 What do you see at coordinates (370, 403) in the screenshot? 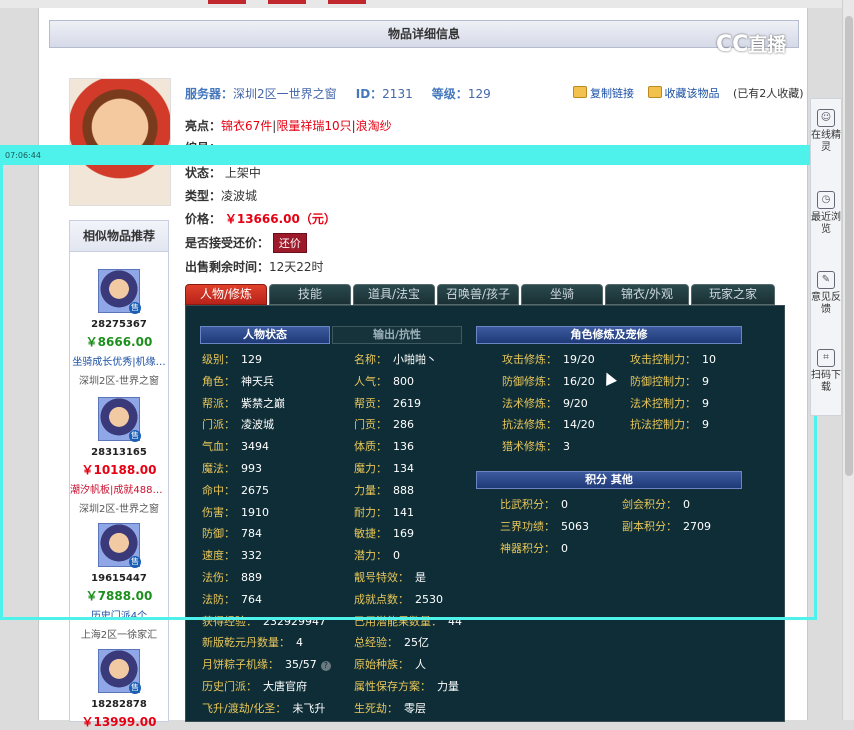
I see `stat-label: 帮贡：` at bounding box center [370, 403].